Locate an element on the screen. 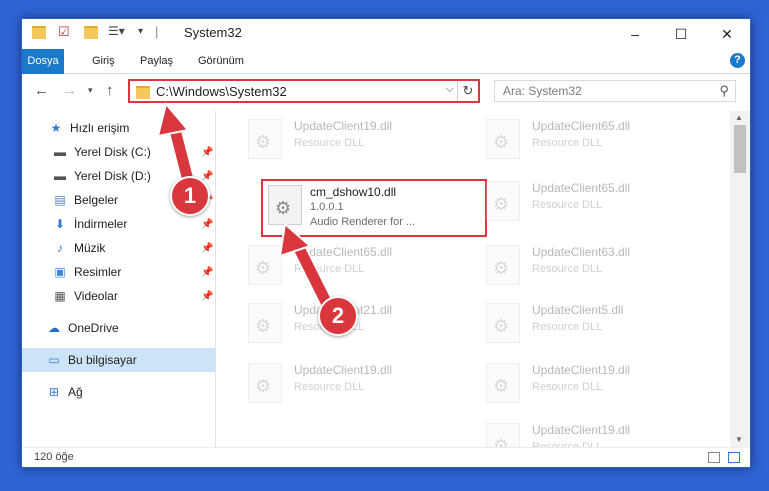 This screenshot has height=491, width=769. annotation-arrows is located at coordinates (246, 207).